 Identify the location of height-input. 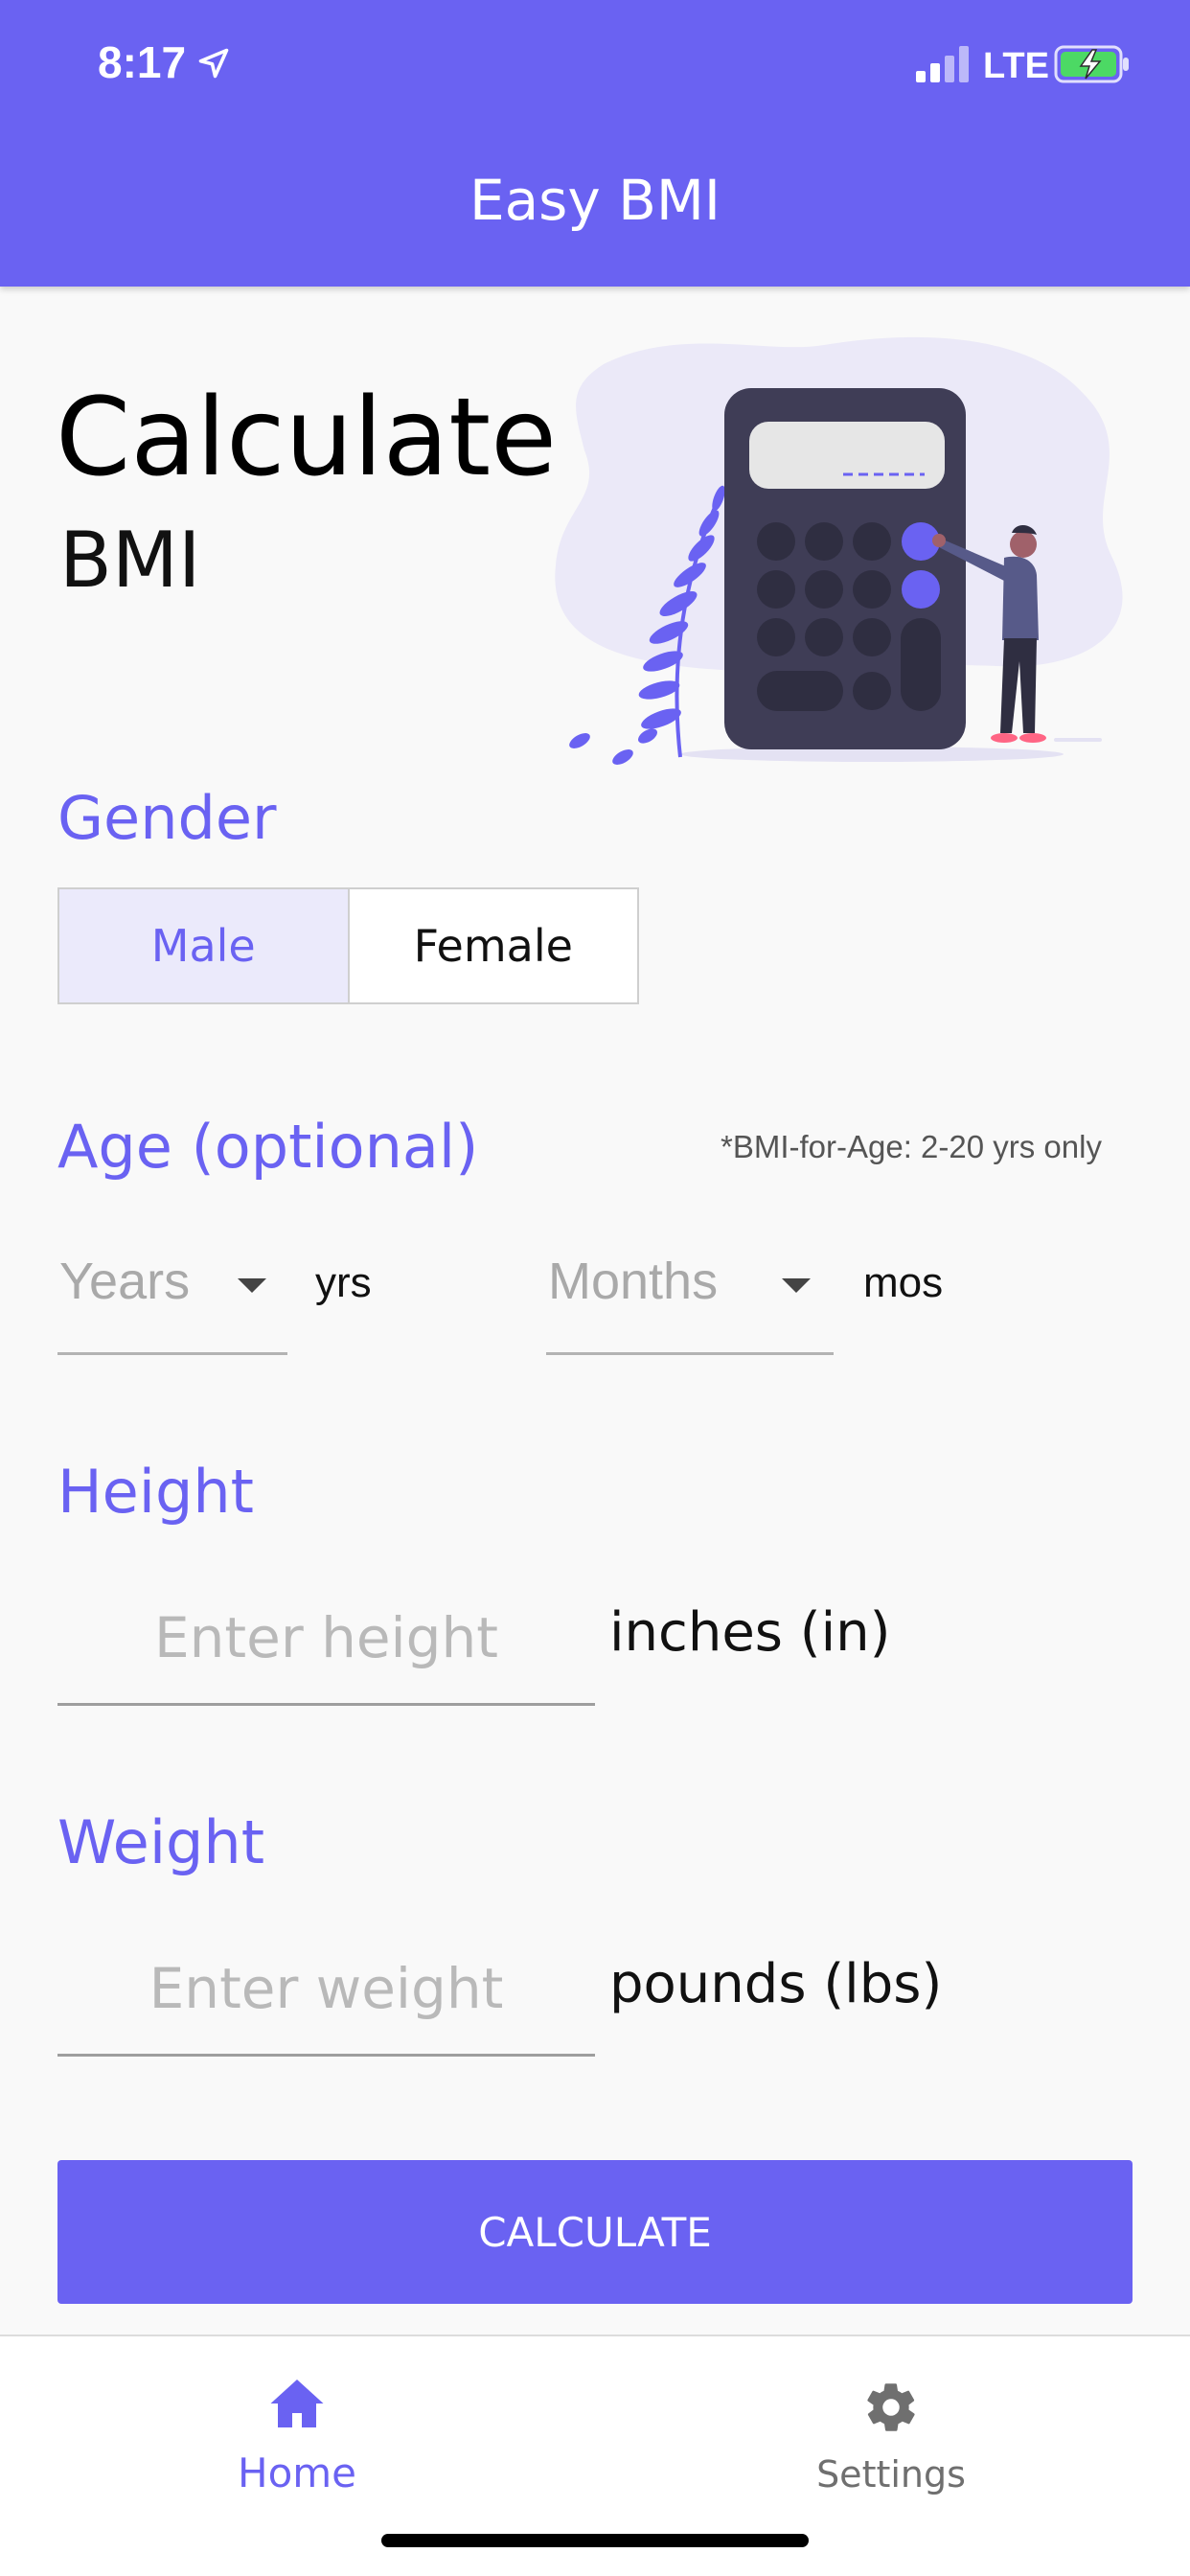
(326, 1639).